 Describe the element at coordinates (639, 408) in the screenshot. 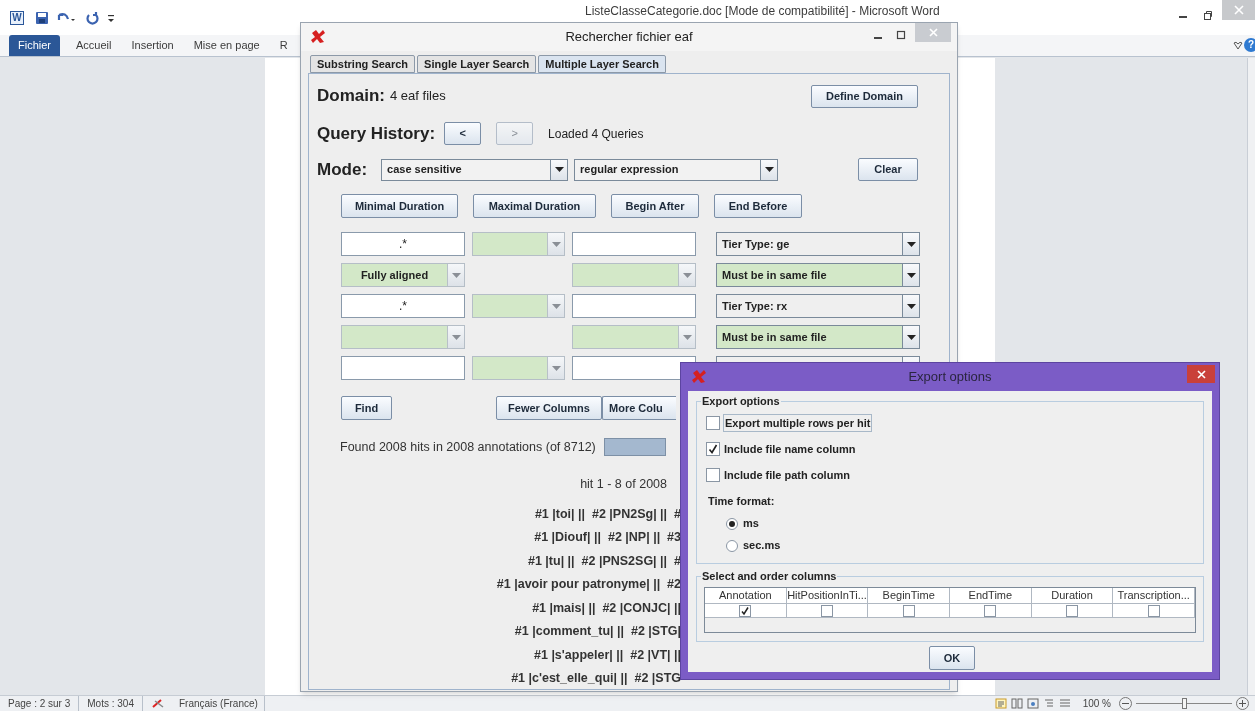

I see `more-columns-button: More Colu` at that location.